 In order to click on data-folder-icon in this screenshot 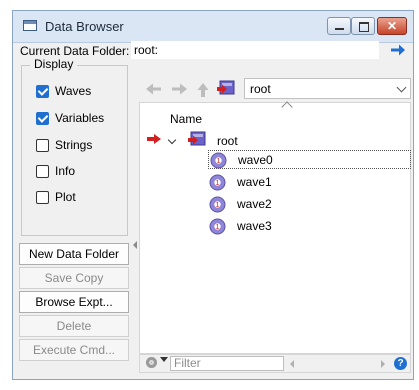, I will do `click(226, 88)`.